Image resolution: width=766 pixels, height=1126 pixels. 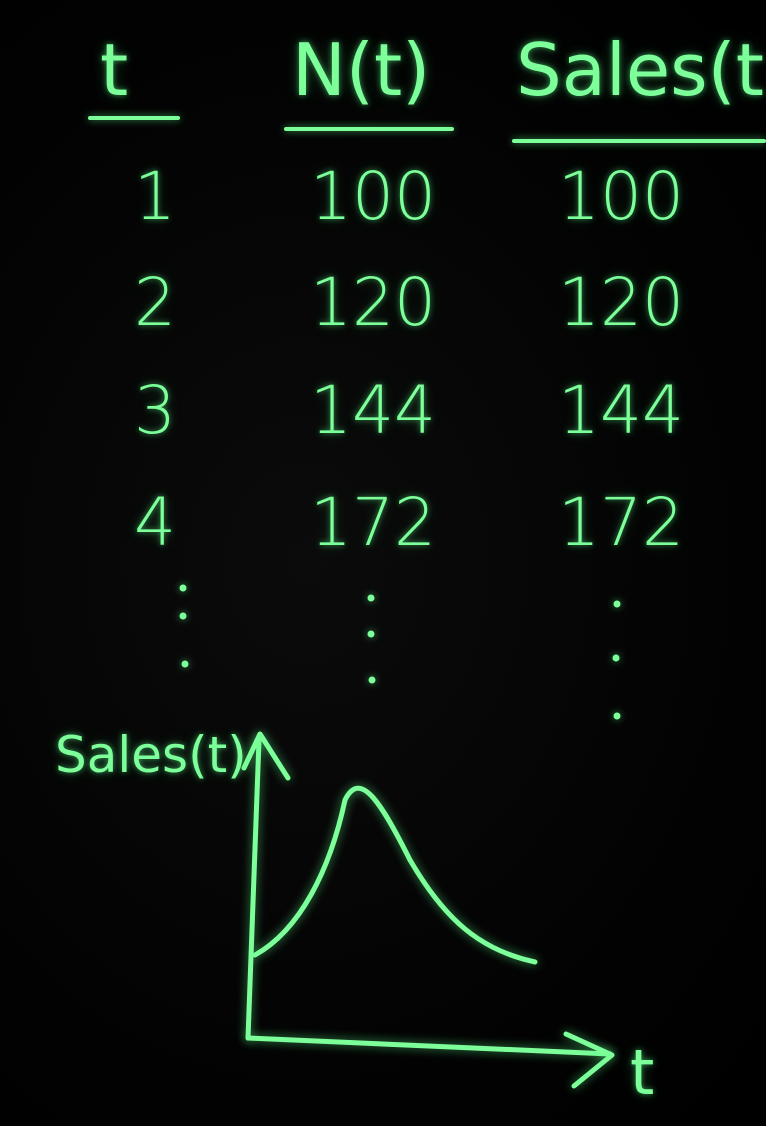 What do you see at coordinates (589, 1060) in the screenshot?
I see `x-axis-arrowhead` at bounding box center [589, 1060].